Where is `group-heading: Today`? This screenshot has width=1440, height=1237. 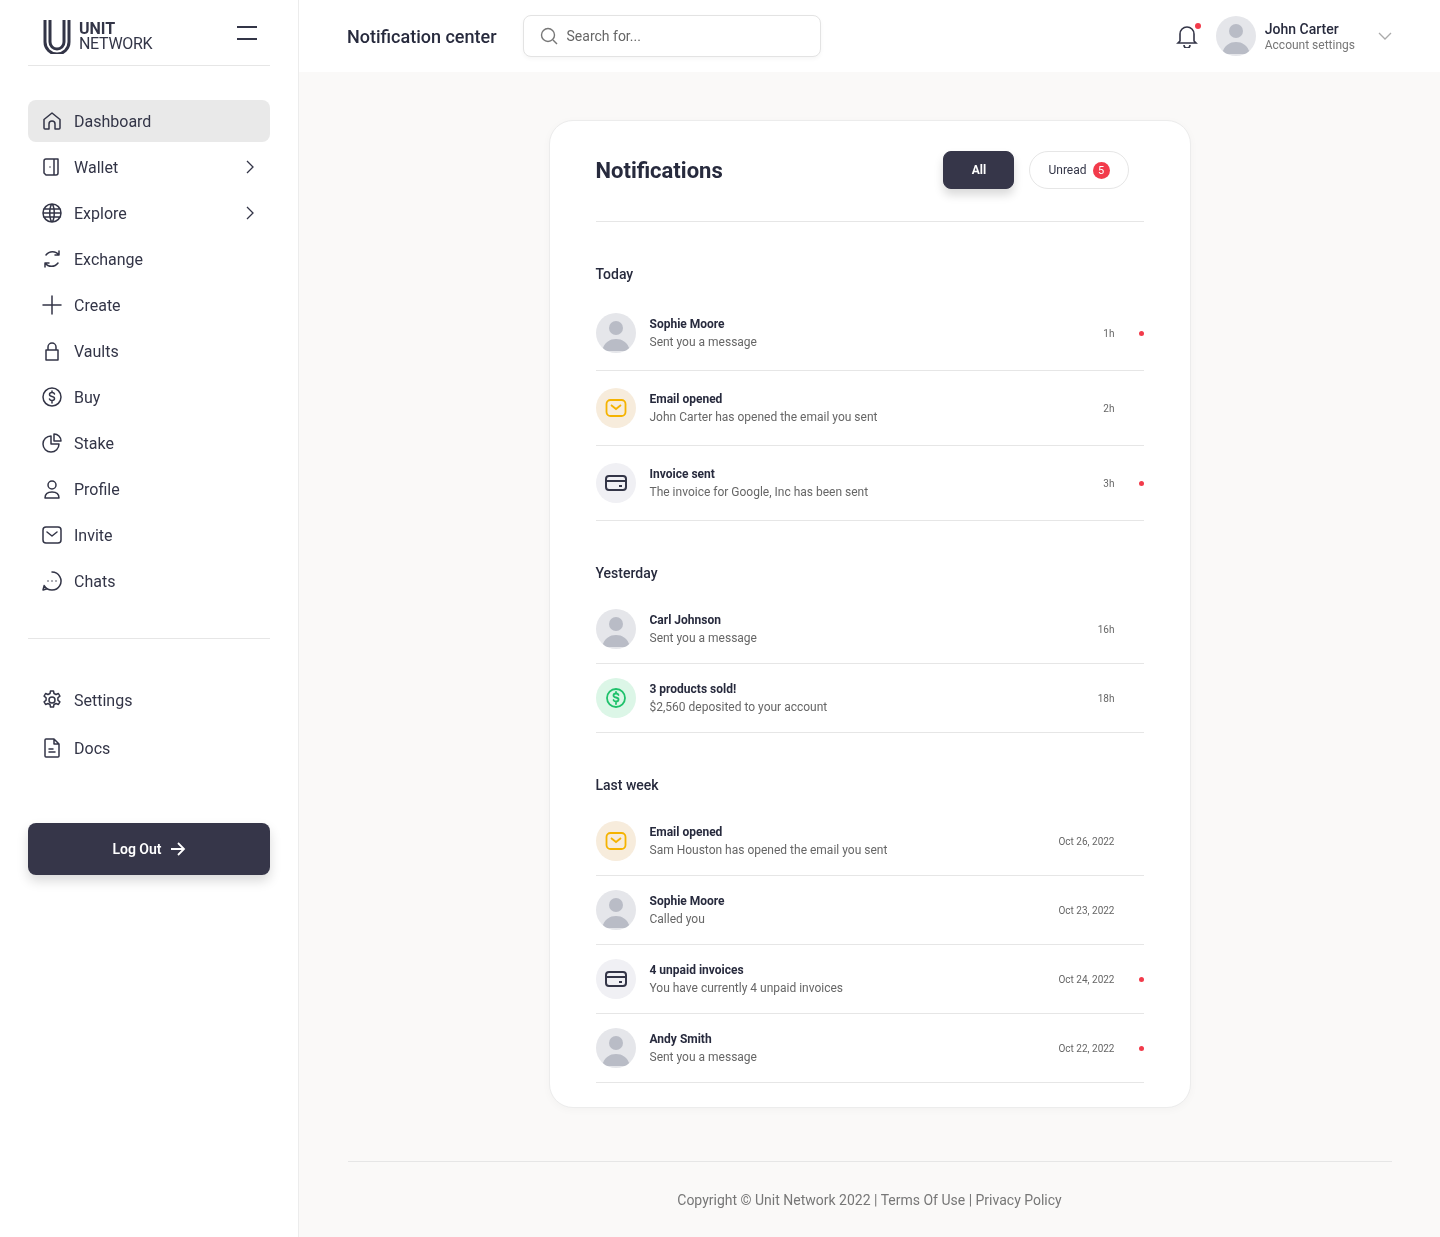 group-heading: Today is located at coordinates (615, 274).